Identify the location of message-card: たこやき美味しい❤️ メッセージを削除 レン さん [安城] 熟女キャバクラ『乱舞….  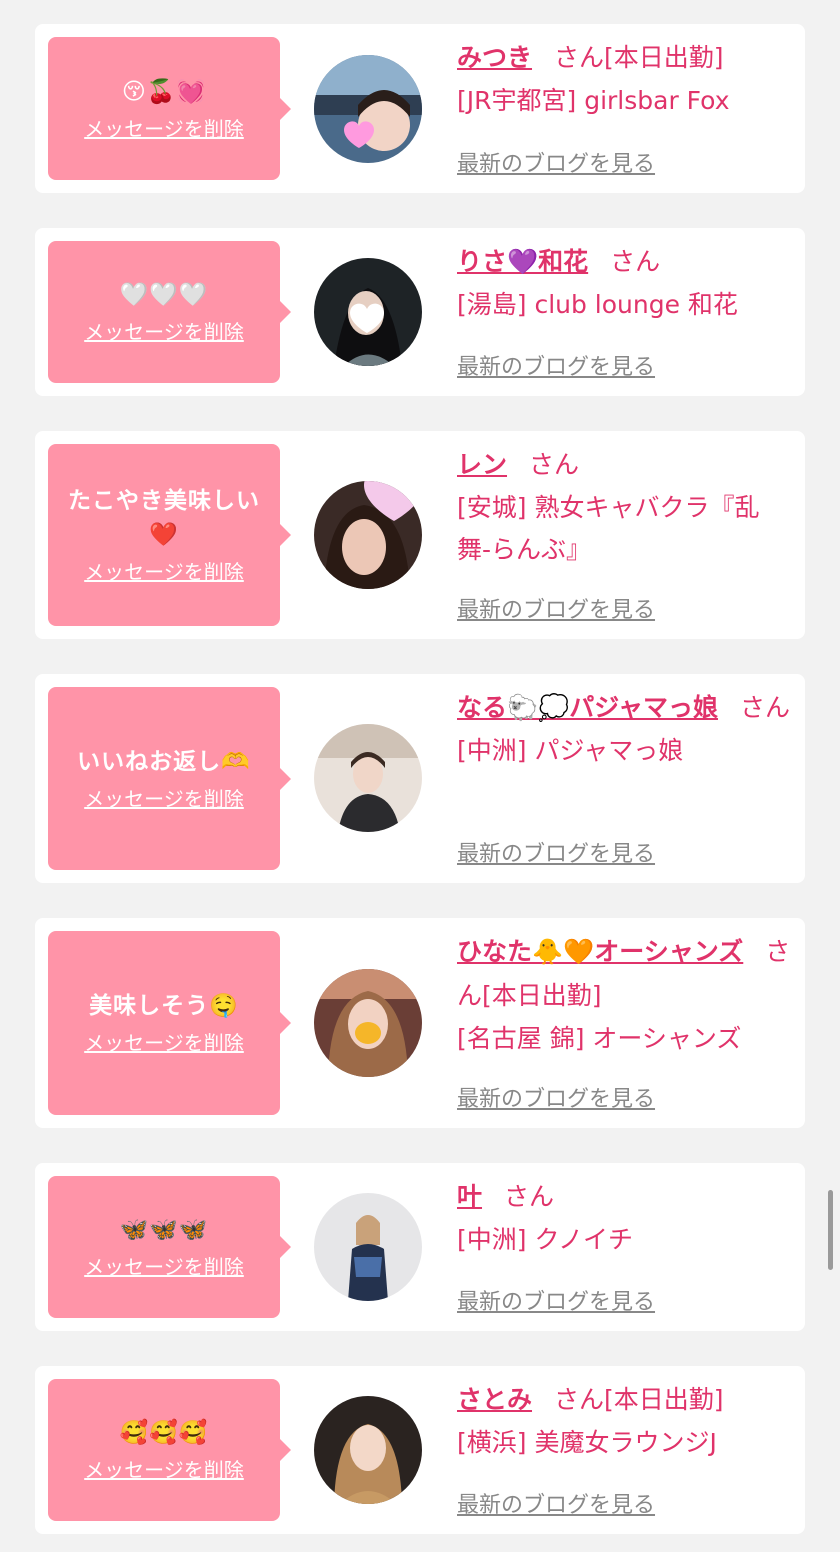
(420, 535).